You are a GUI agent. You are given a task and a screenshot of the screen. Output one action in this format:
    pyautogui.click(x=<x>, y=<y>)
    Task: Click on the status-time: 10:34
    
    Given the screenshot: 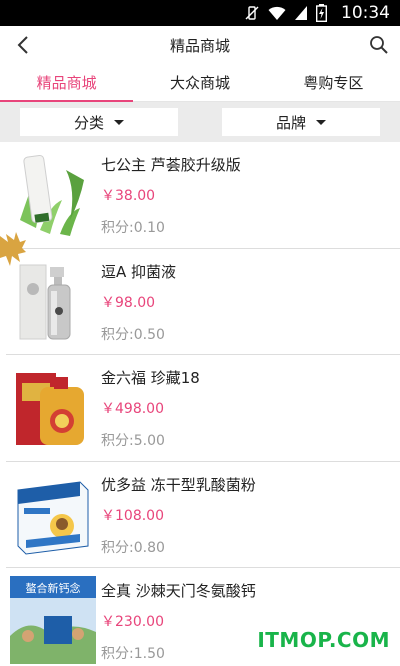 What is the action you would take?
    pyautogui.click(x=365, y=13)
    